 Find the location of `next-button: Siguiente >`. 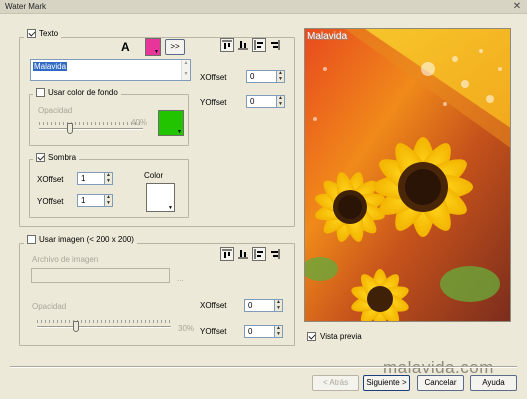

next-button: Siguiente > is located at coordinates (386, 383).